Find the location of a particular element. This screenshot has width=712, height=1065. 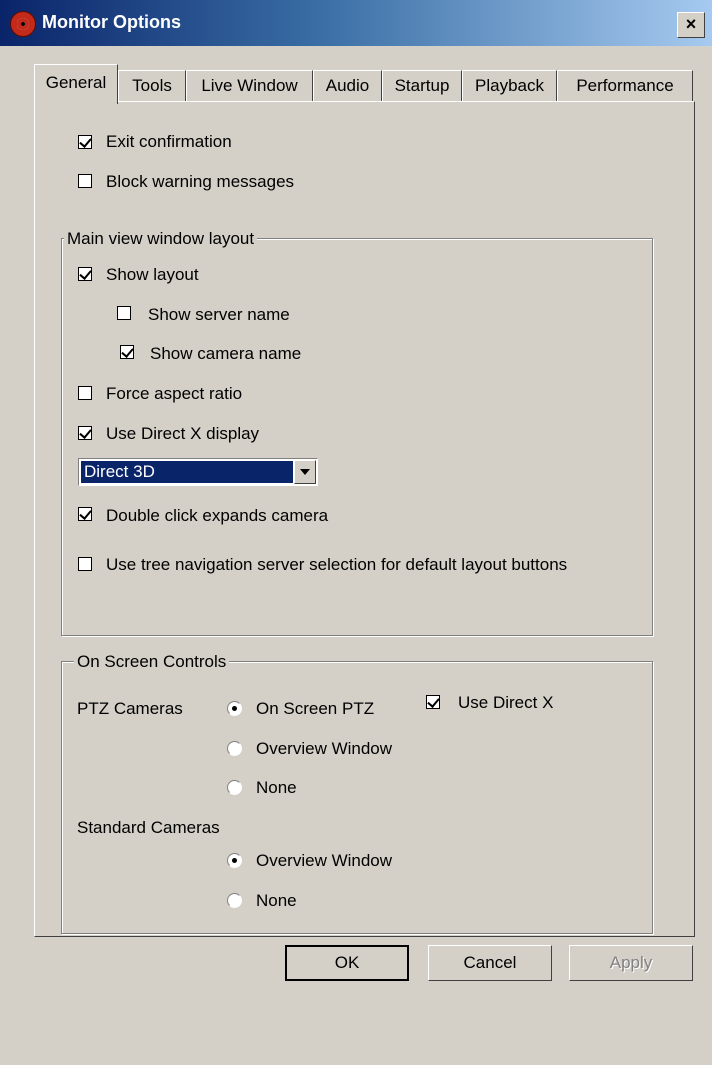

main-view-layout-title: Main view window layout is located at coordinates (161, 239).